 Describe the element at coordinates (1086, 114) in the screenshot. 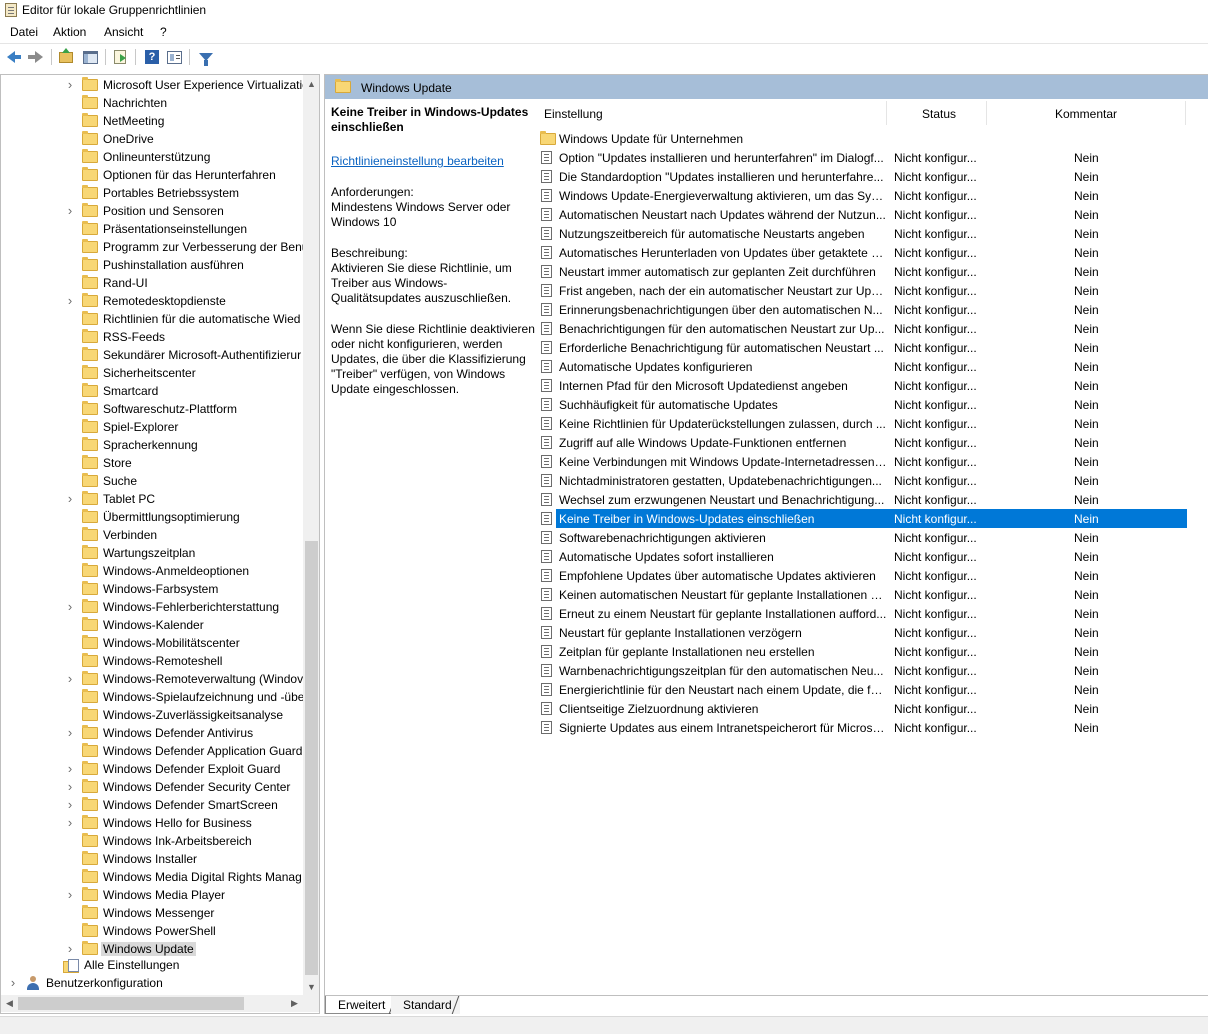

I see `column-header-comment: Kommentar` at that location.